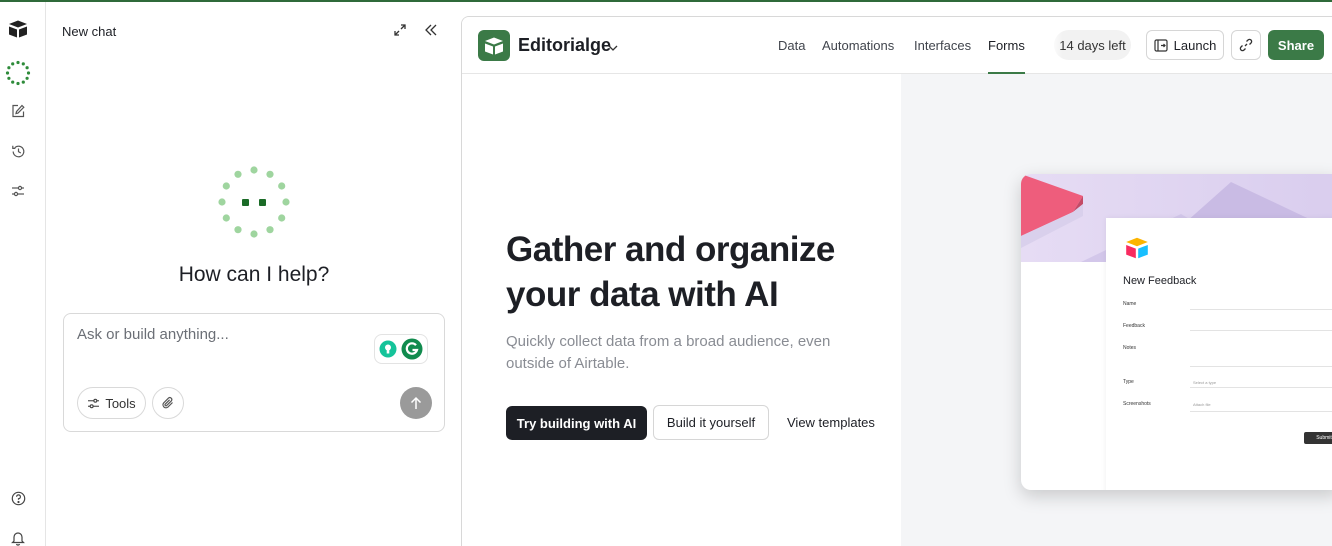  I want to click on attach-button, so click(168, 403).